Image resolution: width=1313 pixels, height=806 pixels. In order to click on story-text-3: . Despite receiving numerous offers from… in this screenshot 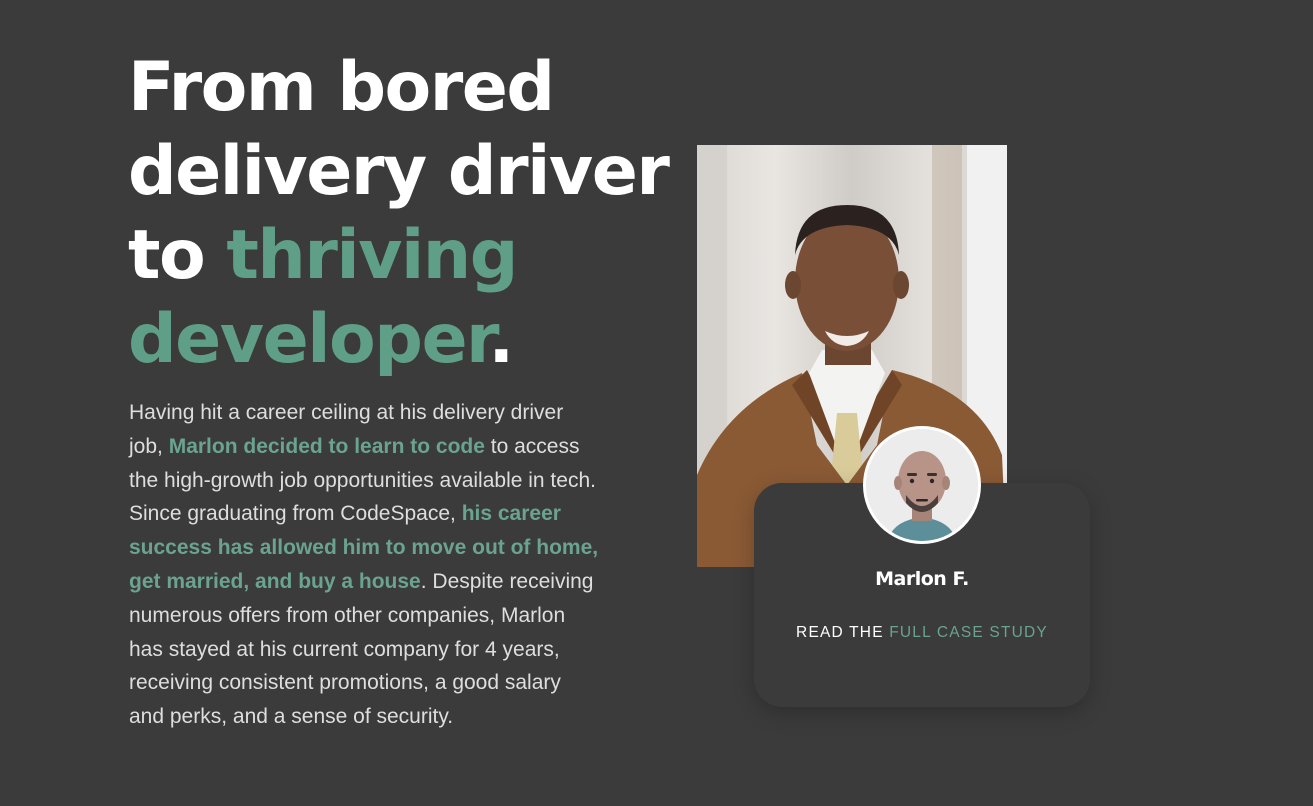, I will do `click(361, 649)`.